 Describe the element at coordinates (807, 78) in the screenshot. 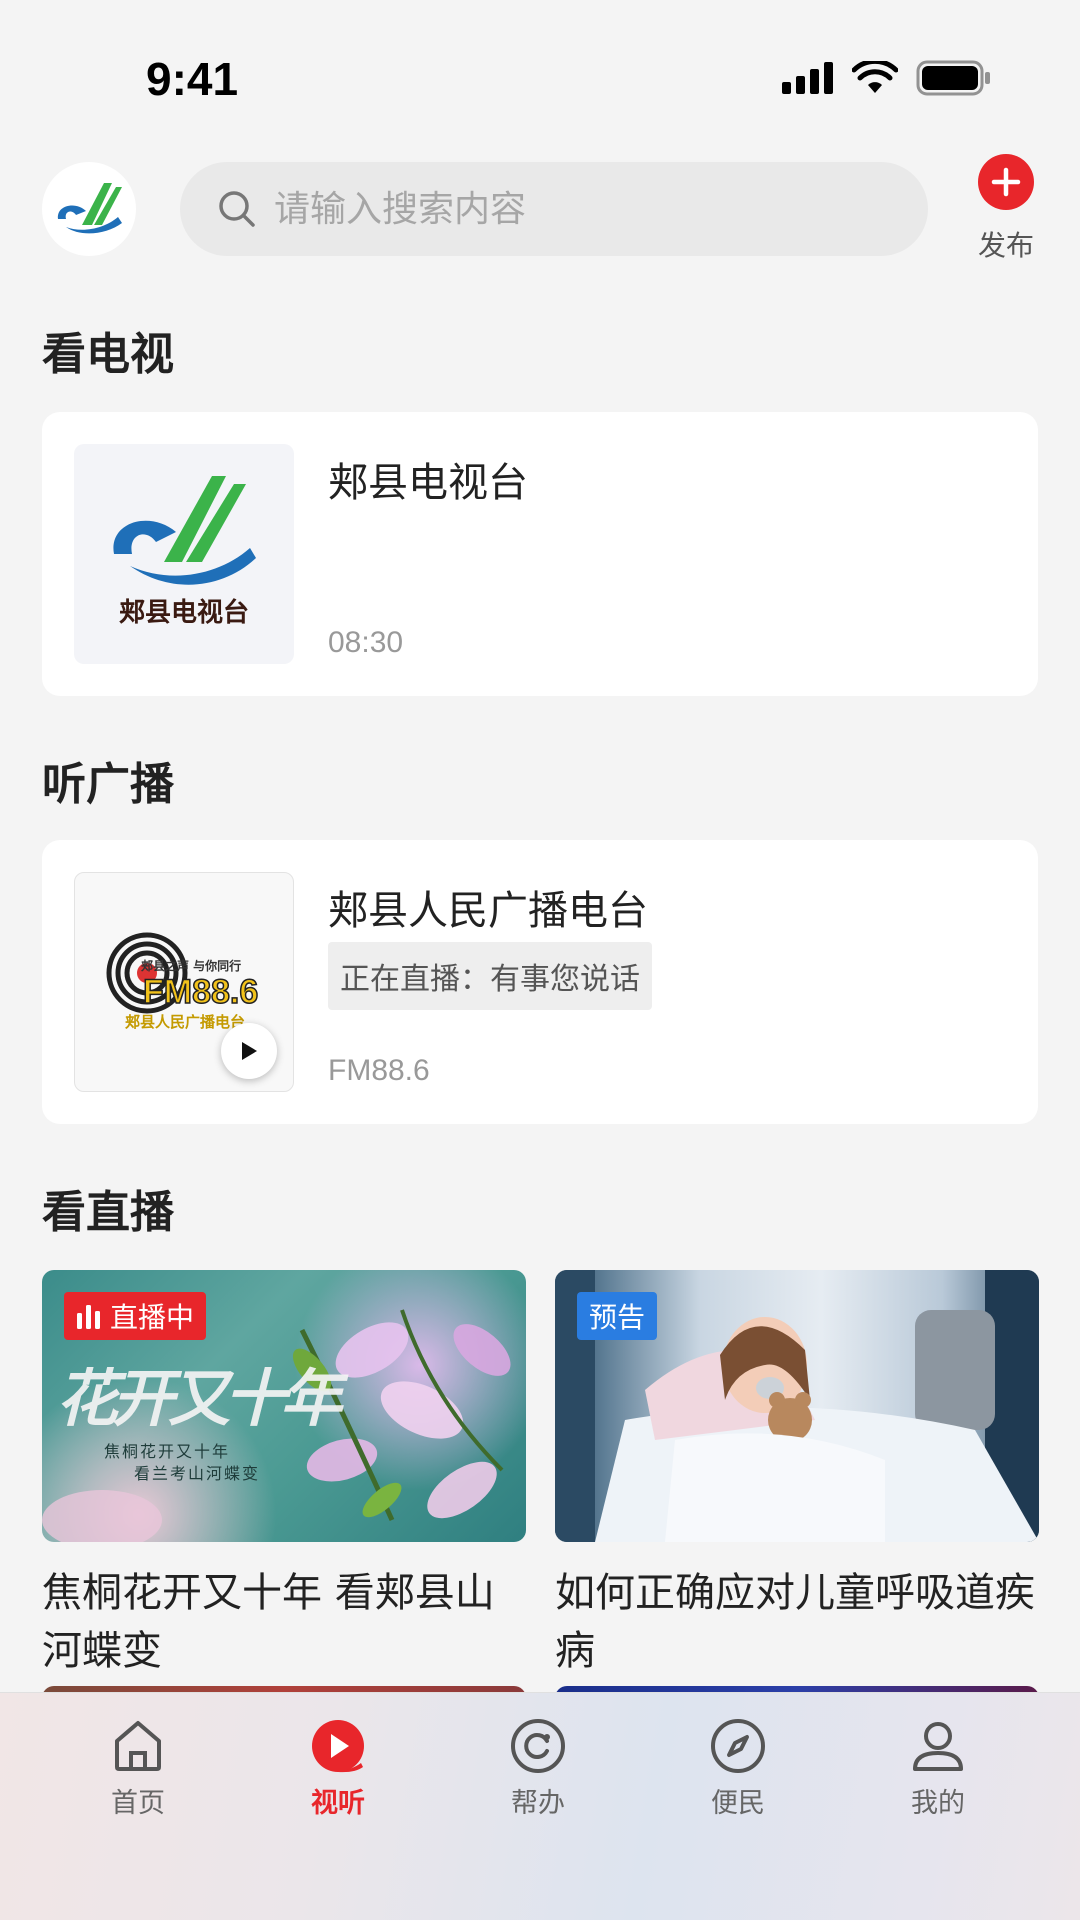

I see `cellular-signal-icon` at that location.